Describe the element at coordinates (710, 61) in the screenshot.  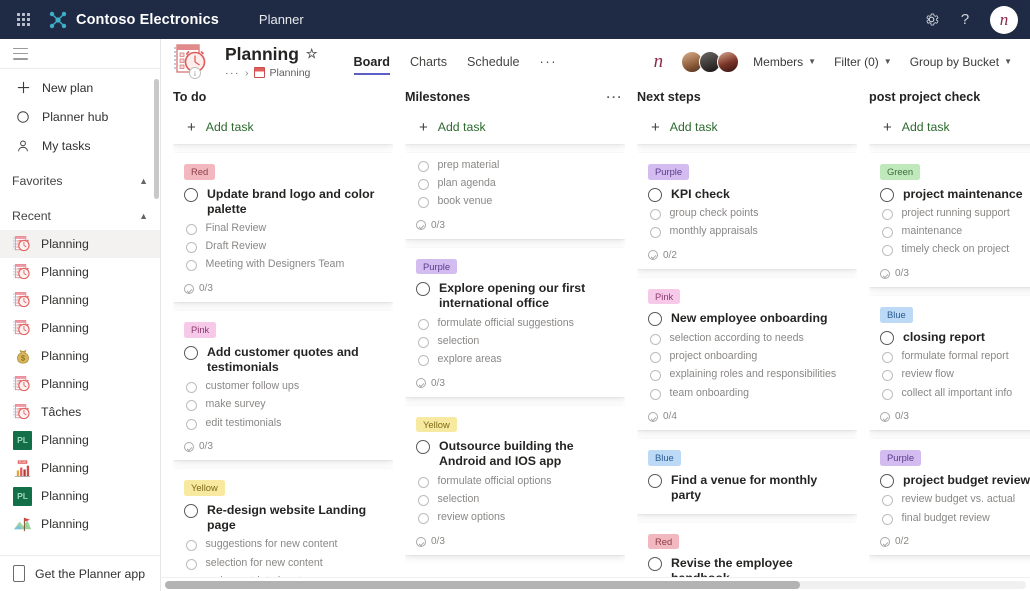
I see `member-avatars` at that location.